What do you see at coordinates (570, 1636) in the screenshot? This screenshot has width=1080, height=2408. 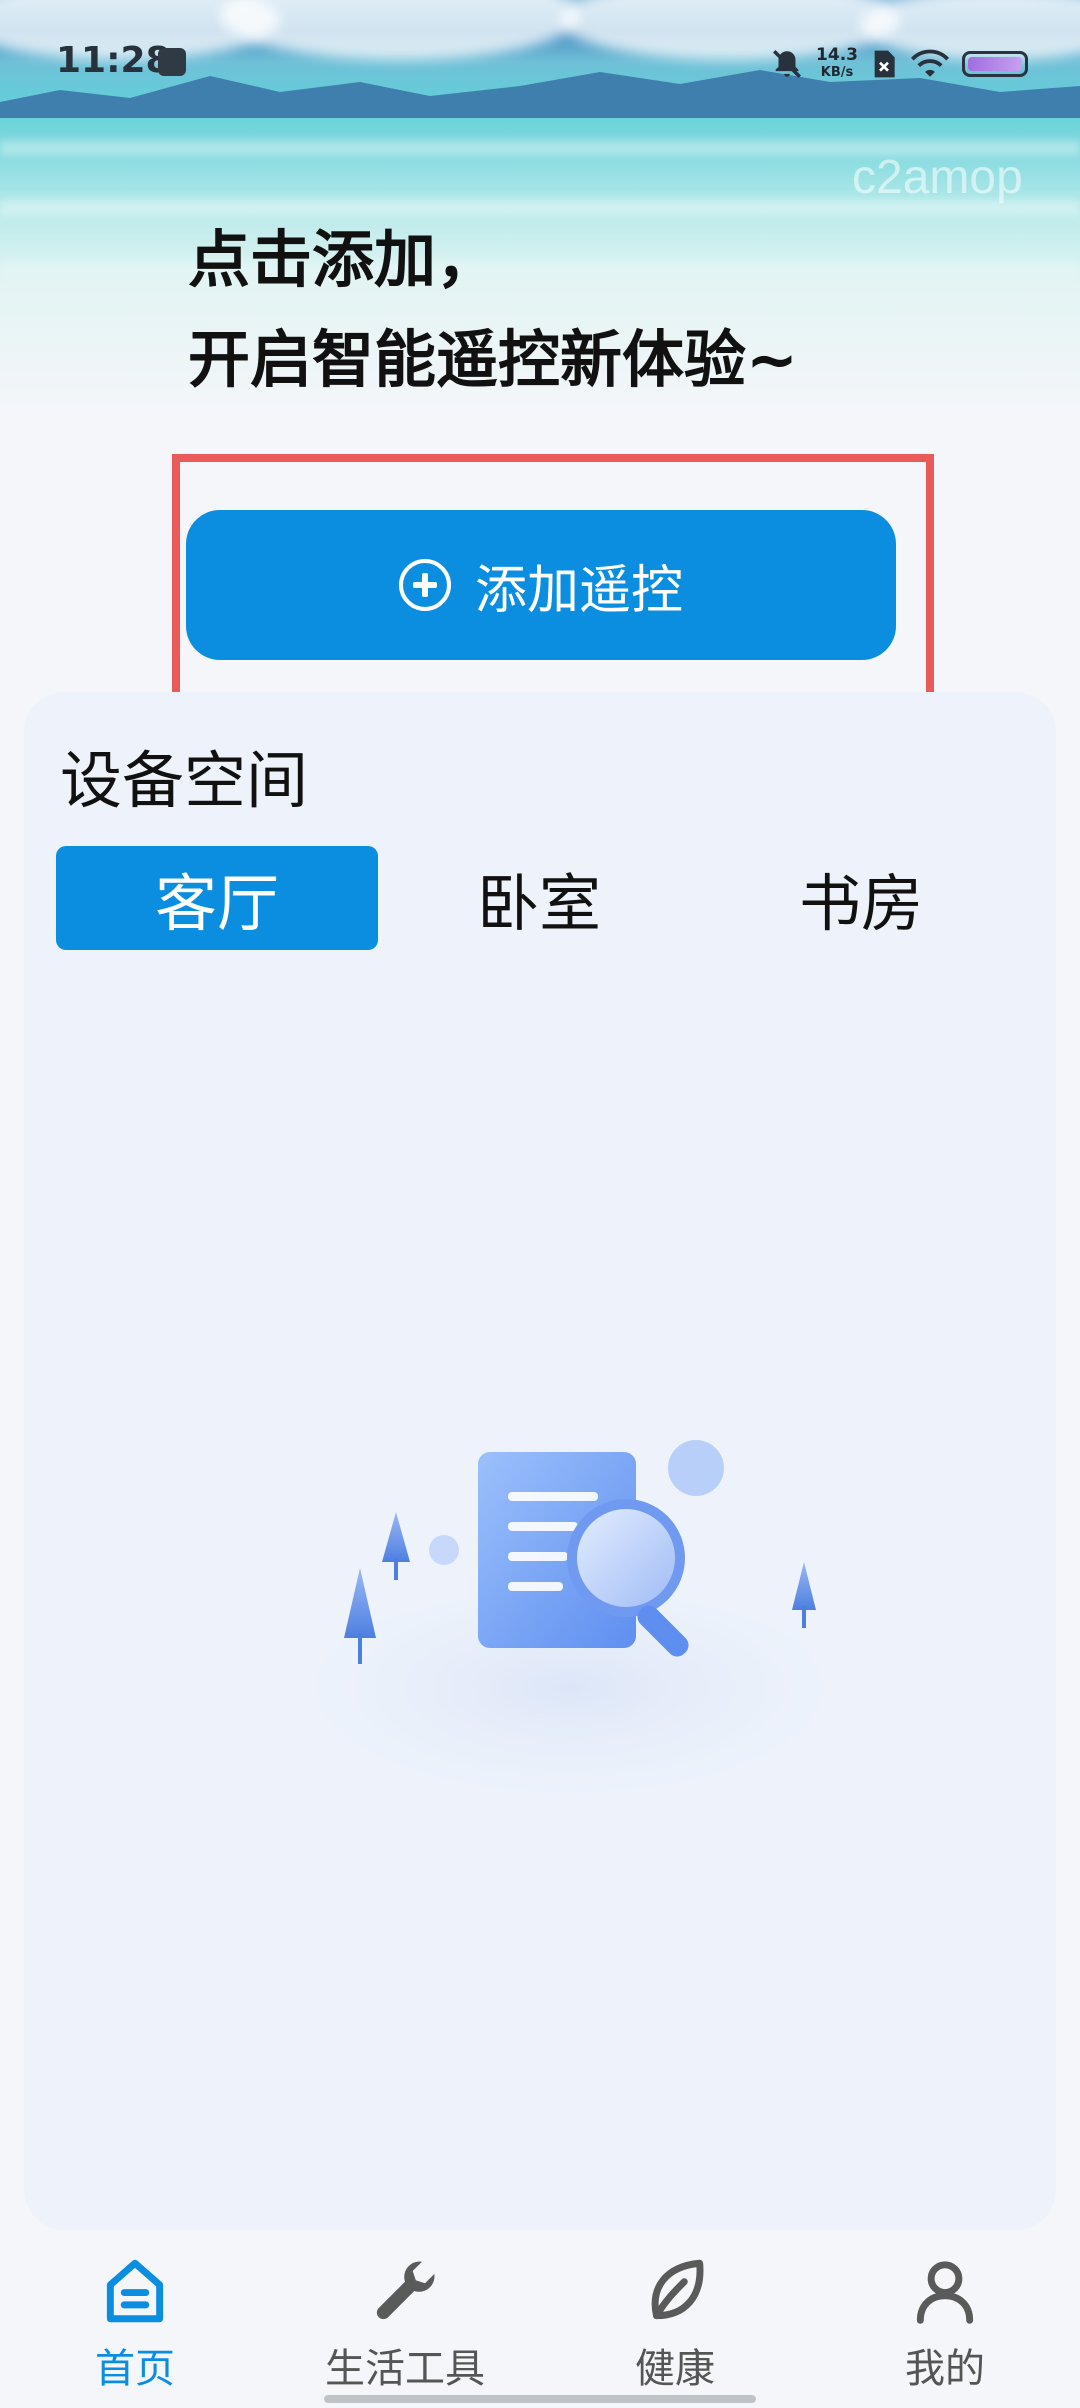 I see `empty-state-illustration` at bounding box center [570, 1636].